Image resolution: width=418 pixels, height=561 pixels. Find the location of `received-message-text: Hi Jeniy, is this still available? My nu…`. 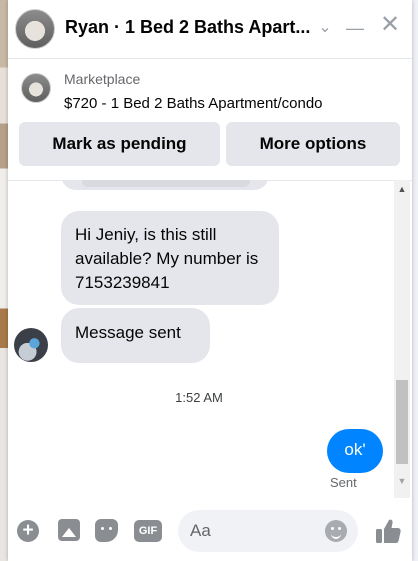

received-message-text: Hi Jeniy, is this still available? My nu… is located at coordinates (167, 258).